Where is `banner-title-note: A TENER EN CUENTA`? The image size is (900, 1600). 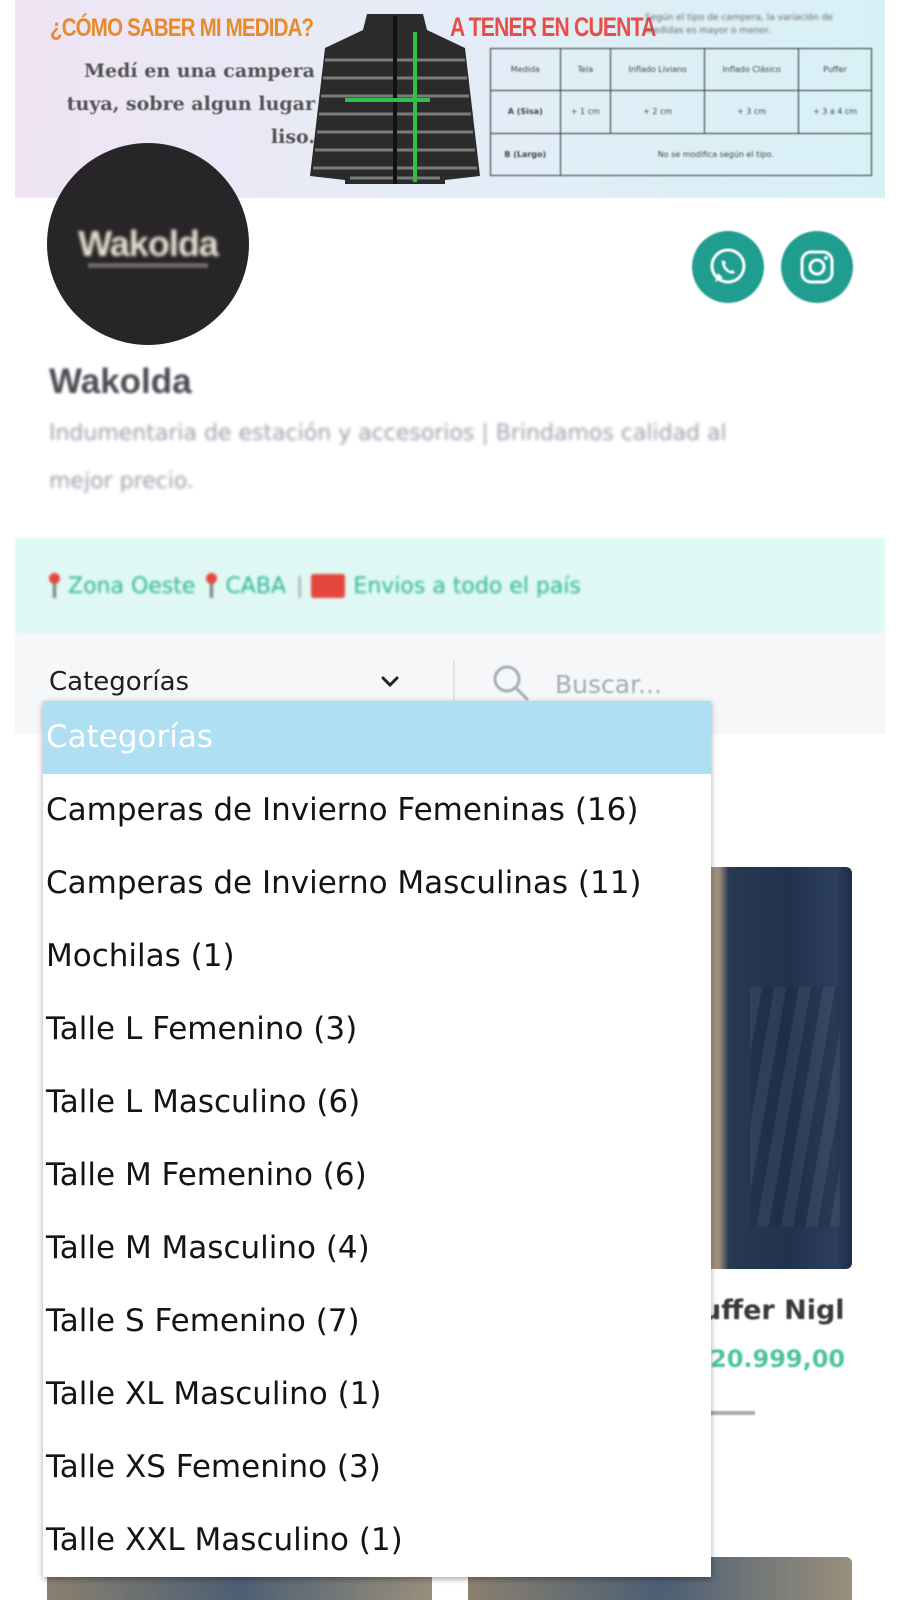
banner-title-note: A TENER EN CUENTA is located at coordinates (553, 27).